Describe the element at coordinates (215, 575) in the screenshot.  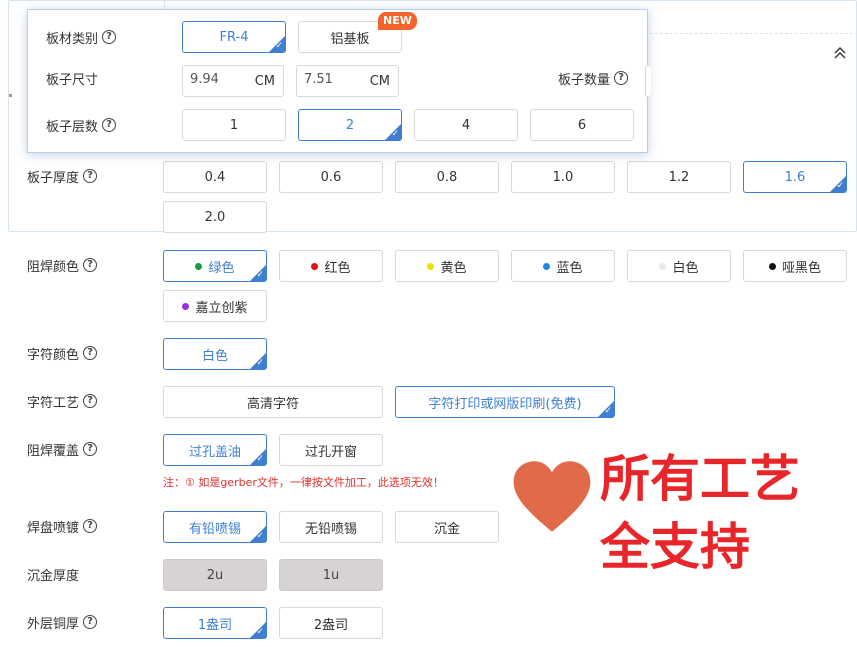
I see `gold-thickness-option-disabled: 2u` at that location.